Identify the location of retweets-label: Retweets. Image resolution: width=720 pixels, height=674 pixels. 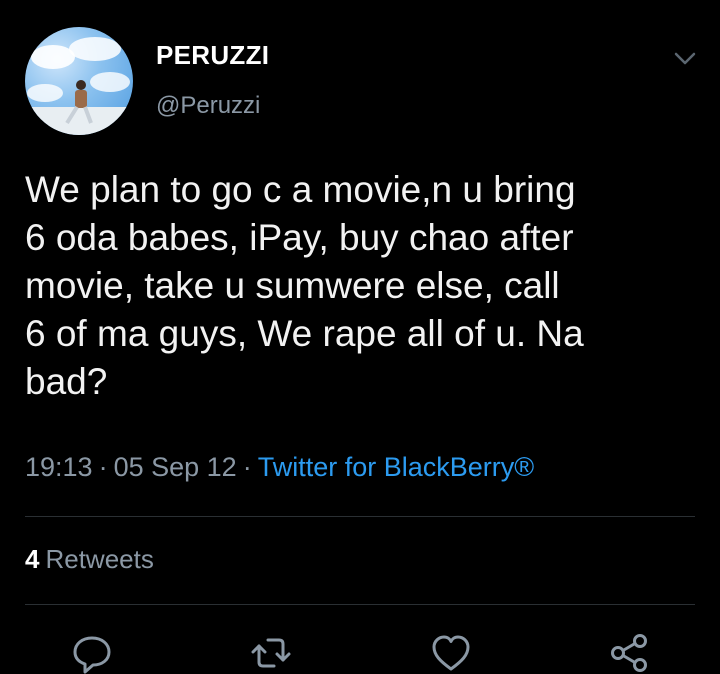
(99, 559).